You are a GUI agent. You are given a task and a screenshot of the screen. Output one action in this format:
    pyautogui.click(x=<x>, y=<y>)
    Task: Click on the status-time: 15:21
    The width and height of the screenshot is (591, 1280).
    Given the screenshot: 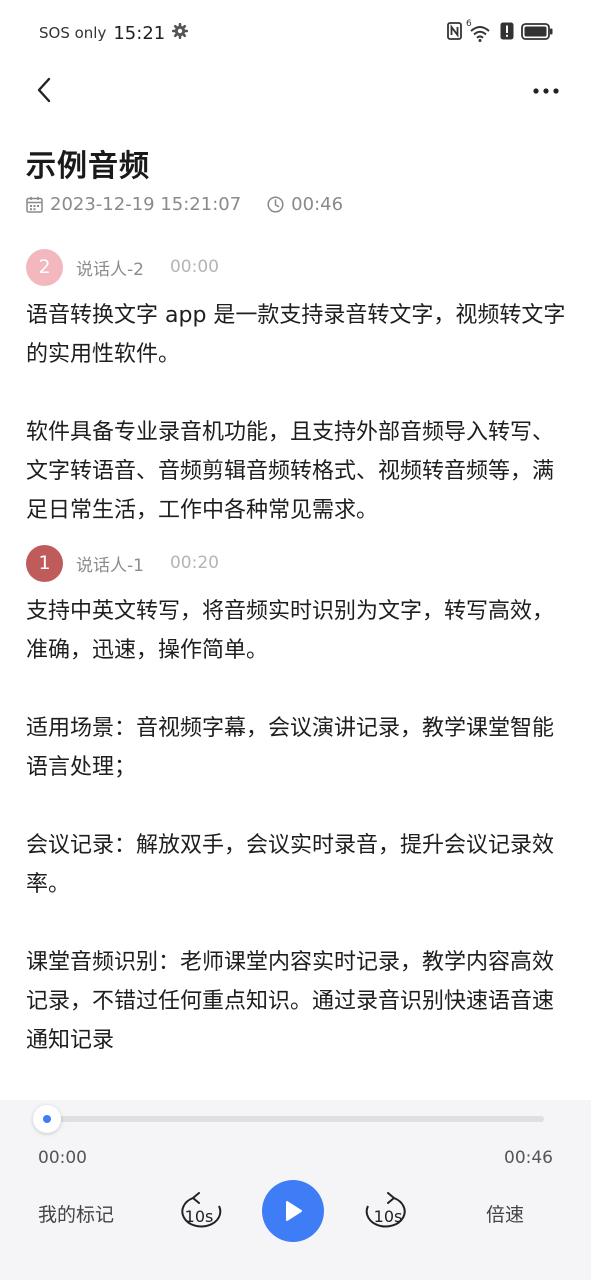 What is the action you would take?
    pyautogui.click(x=139, y=33)
    